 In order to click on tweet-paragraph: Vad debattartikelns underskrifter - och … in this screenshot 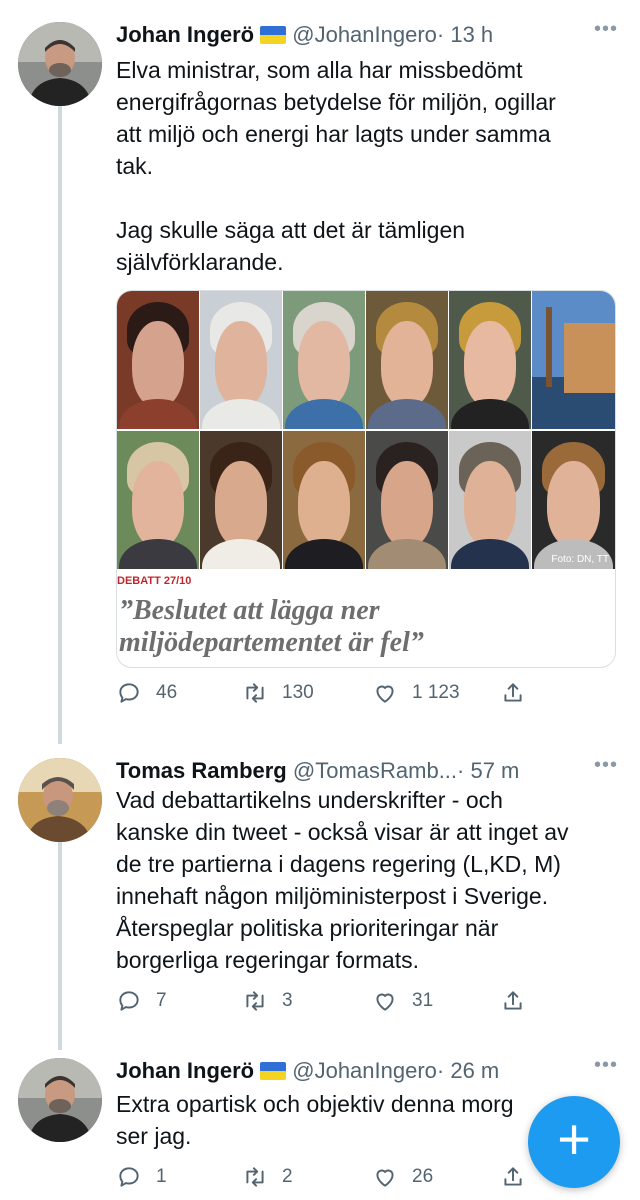, I will do `click(342, 880)`.